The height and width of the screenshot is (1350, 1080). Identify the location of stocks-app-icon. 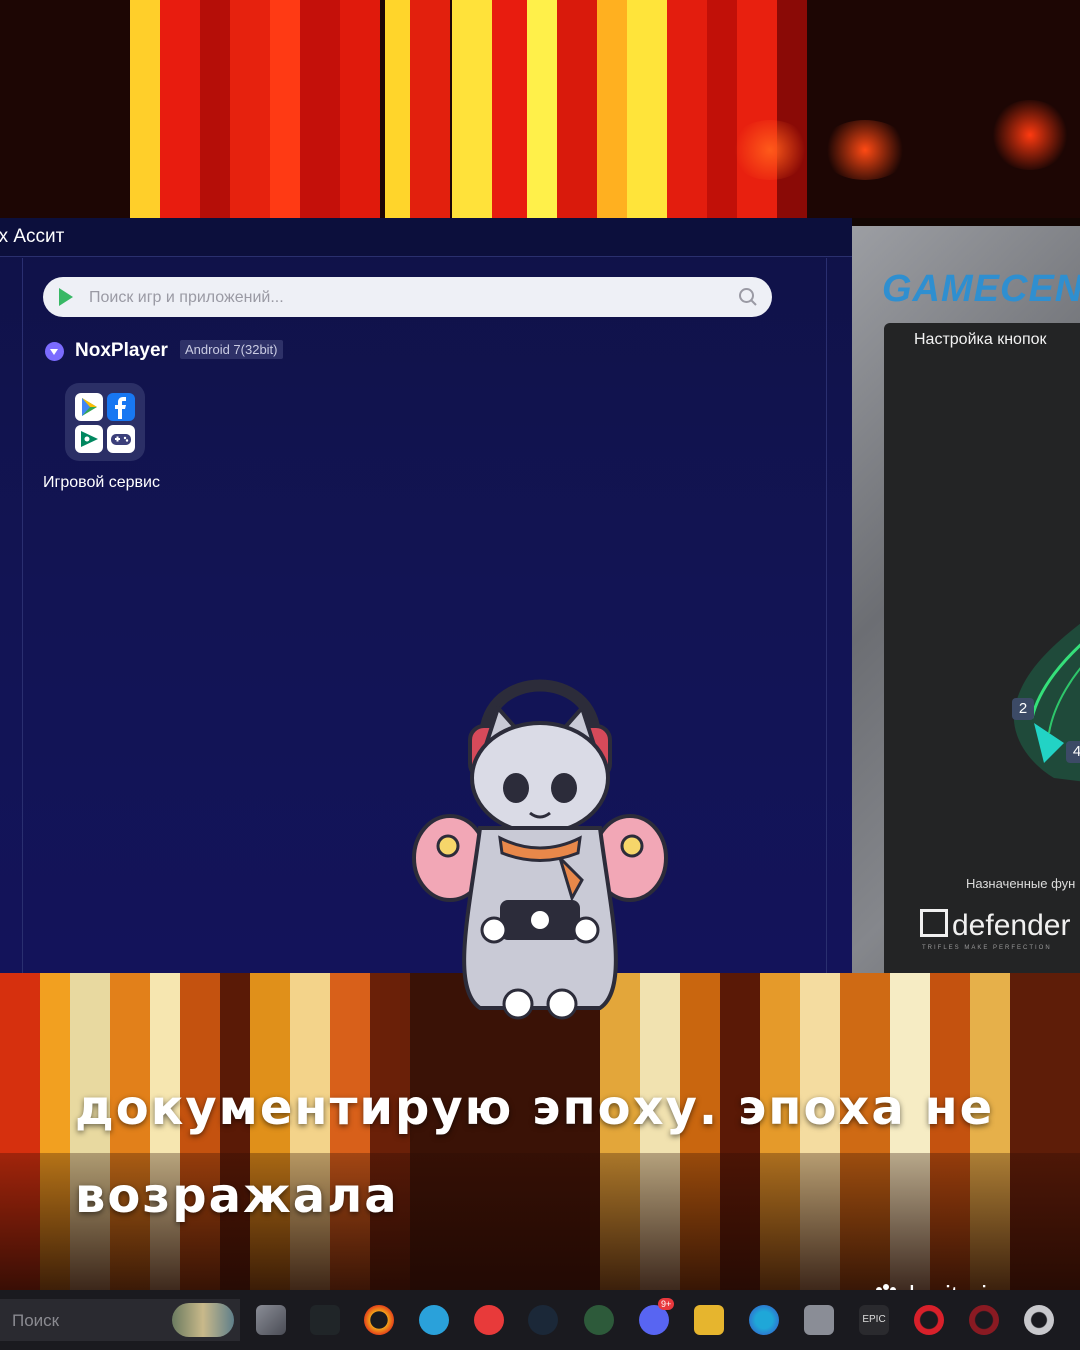
(325, 1320).